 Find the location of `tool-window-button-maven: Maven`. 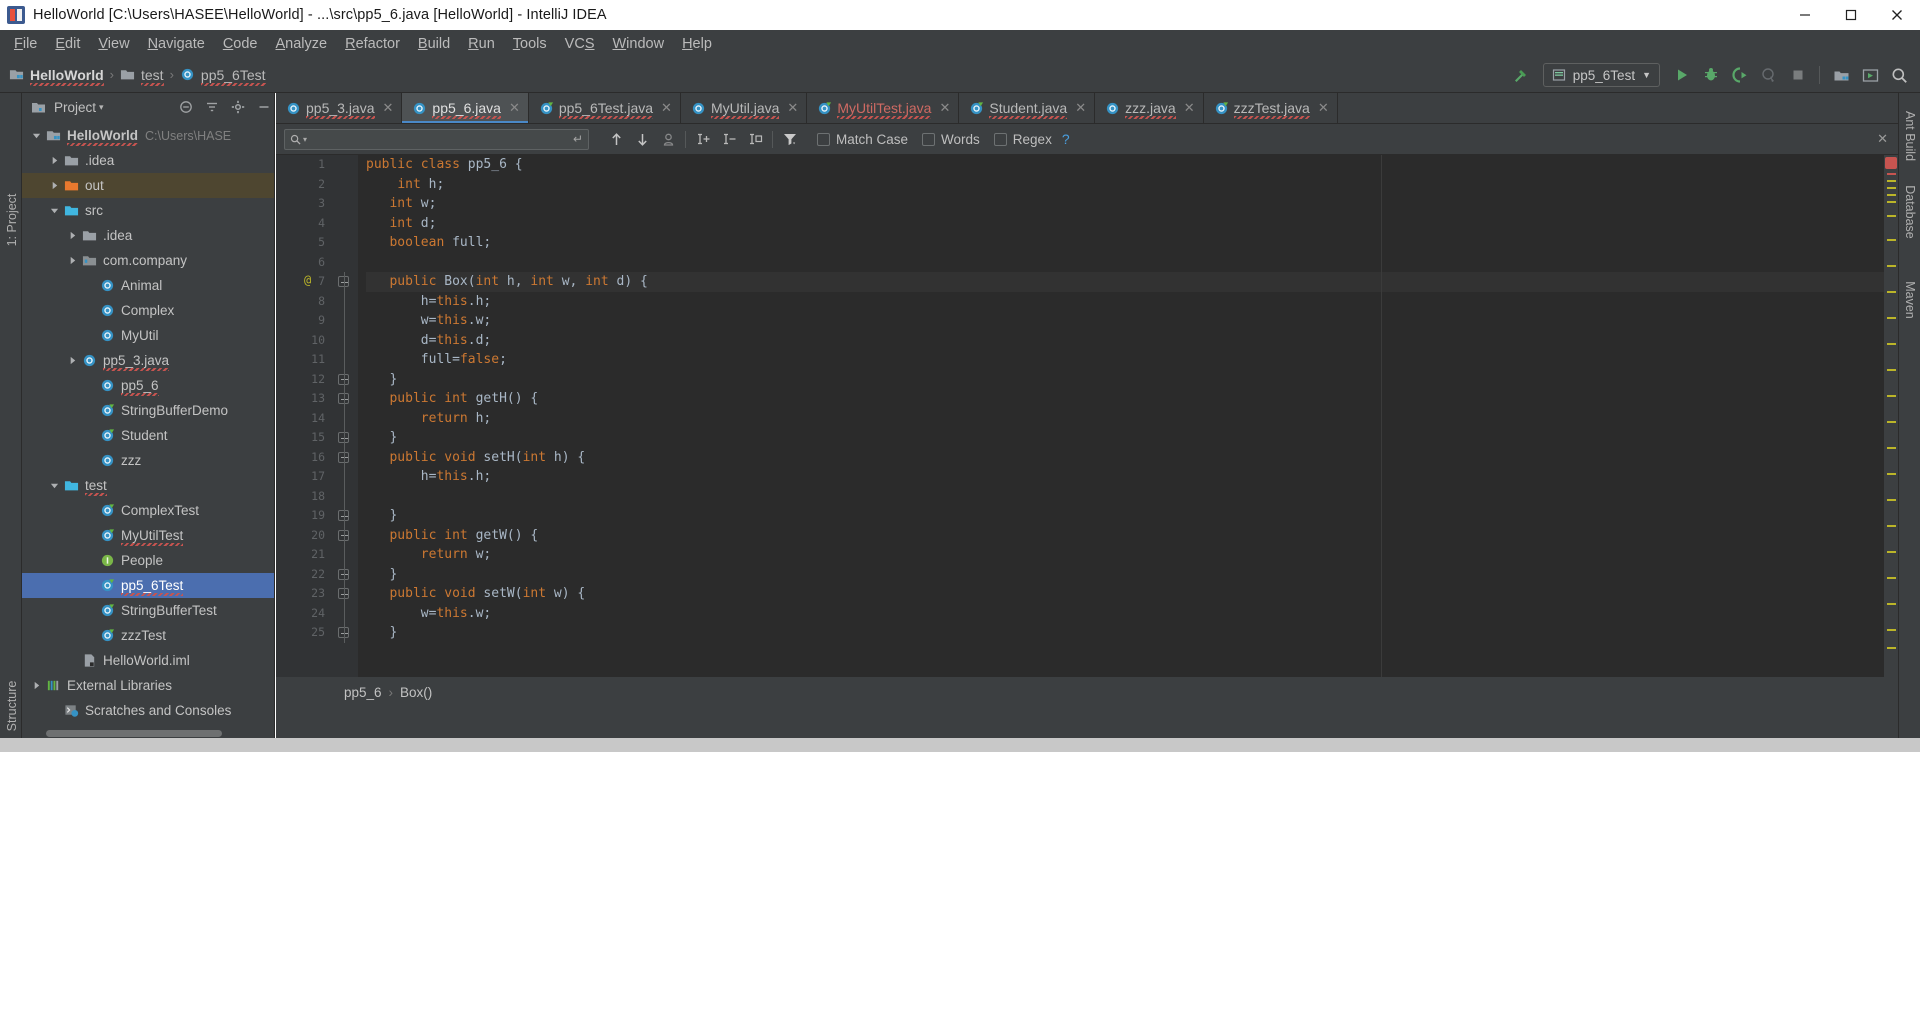

tool-window-button-maven: Maven is located at coordinates (1910, 300).